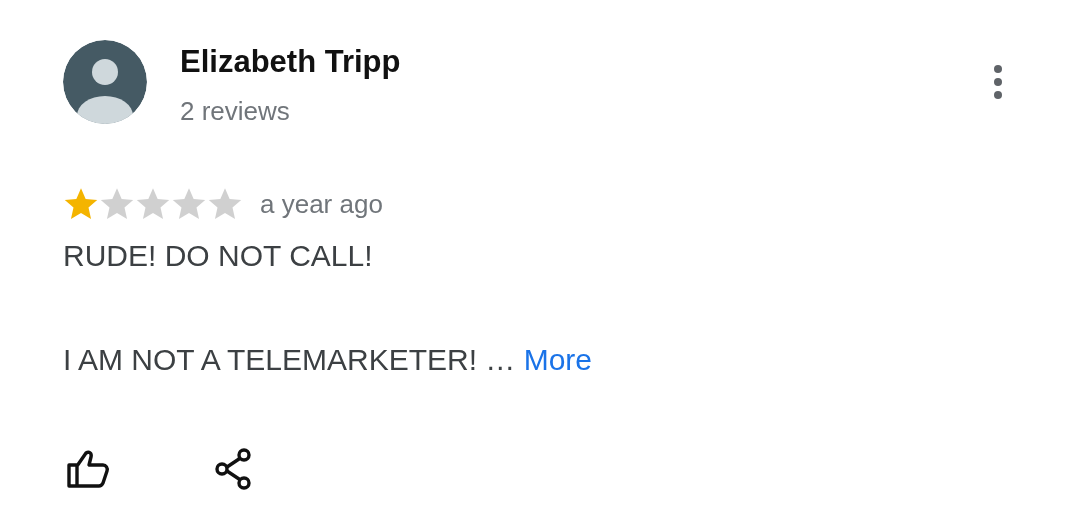 Image resolution: width=1079 pixels, height=526 pixels. Describe the element at coordinates (328, 308) in the screenshot. I see `review-text: RUDE! DO NOT CALL! I AM NOT A TELEMARKETER! … More` at that location.